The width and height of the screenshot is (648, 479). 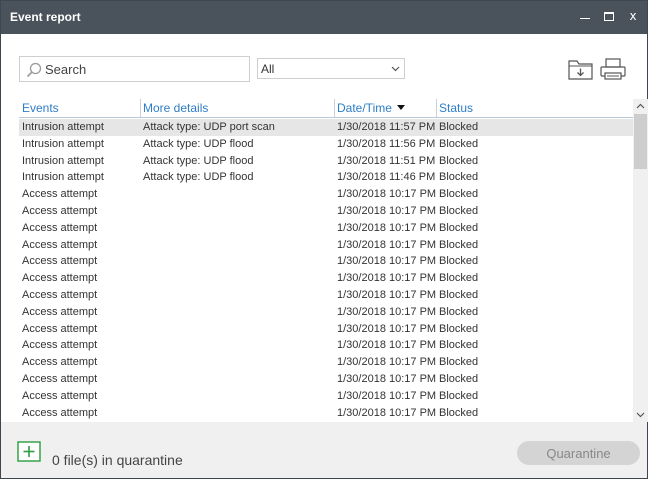 I want to click on scroll-up-button, so click(x=640, y=106).